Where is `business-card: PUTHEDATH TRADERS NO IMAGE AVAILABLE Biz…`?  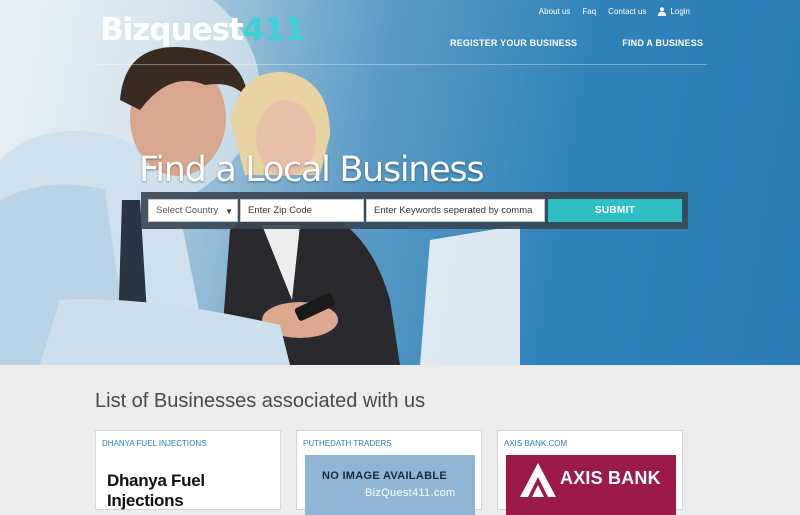
business-card: PUTHEDATH TRADERS NO IMAGE AVAILABLE Biz… is located at coordinates (389, 472).